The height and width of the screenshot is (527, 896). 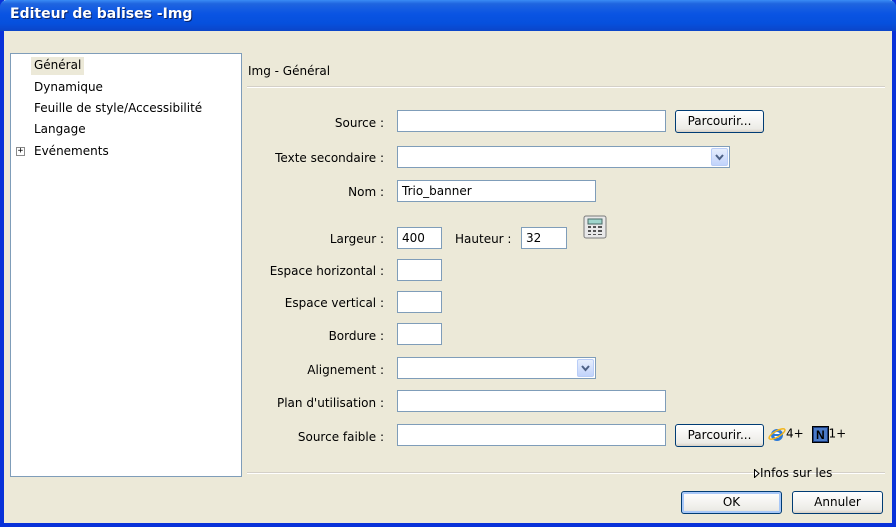 I want to click on largeur-label: Largeur :, so click(x=356, y=239).